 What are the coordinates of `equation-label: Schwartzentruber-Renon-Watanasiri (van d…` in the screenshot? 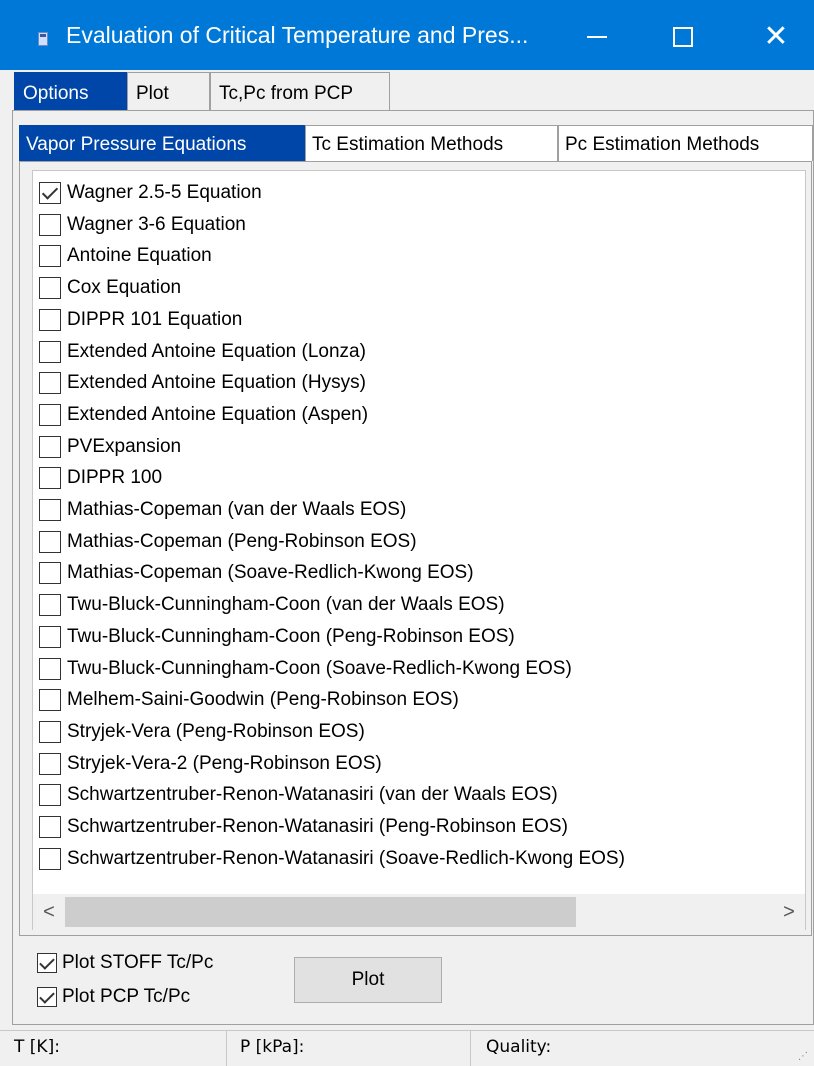 It's located at (312, 795).